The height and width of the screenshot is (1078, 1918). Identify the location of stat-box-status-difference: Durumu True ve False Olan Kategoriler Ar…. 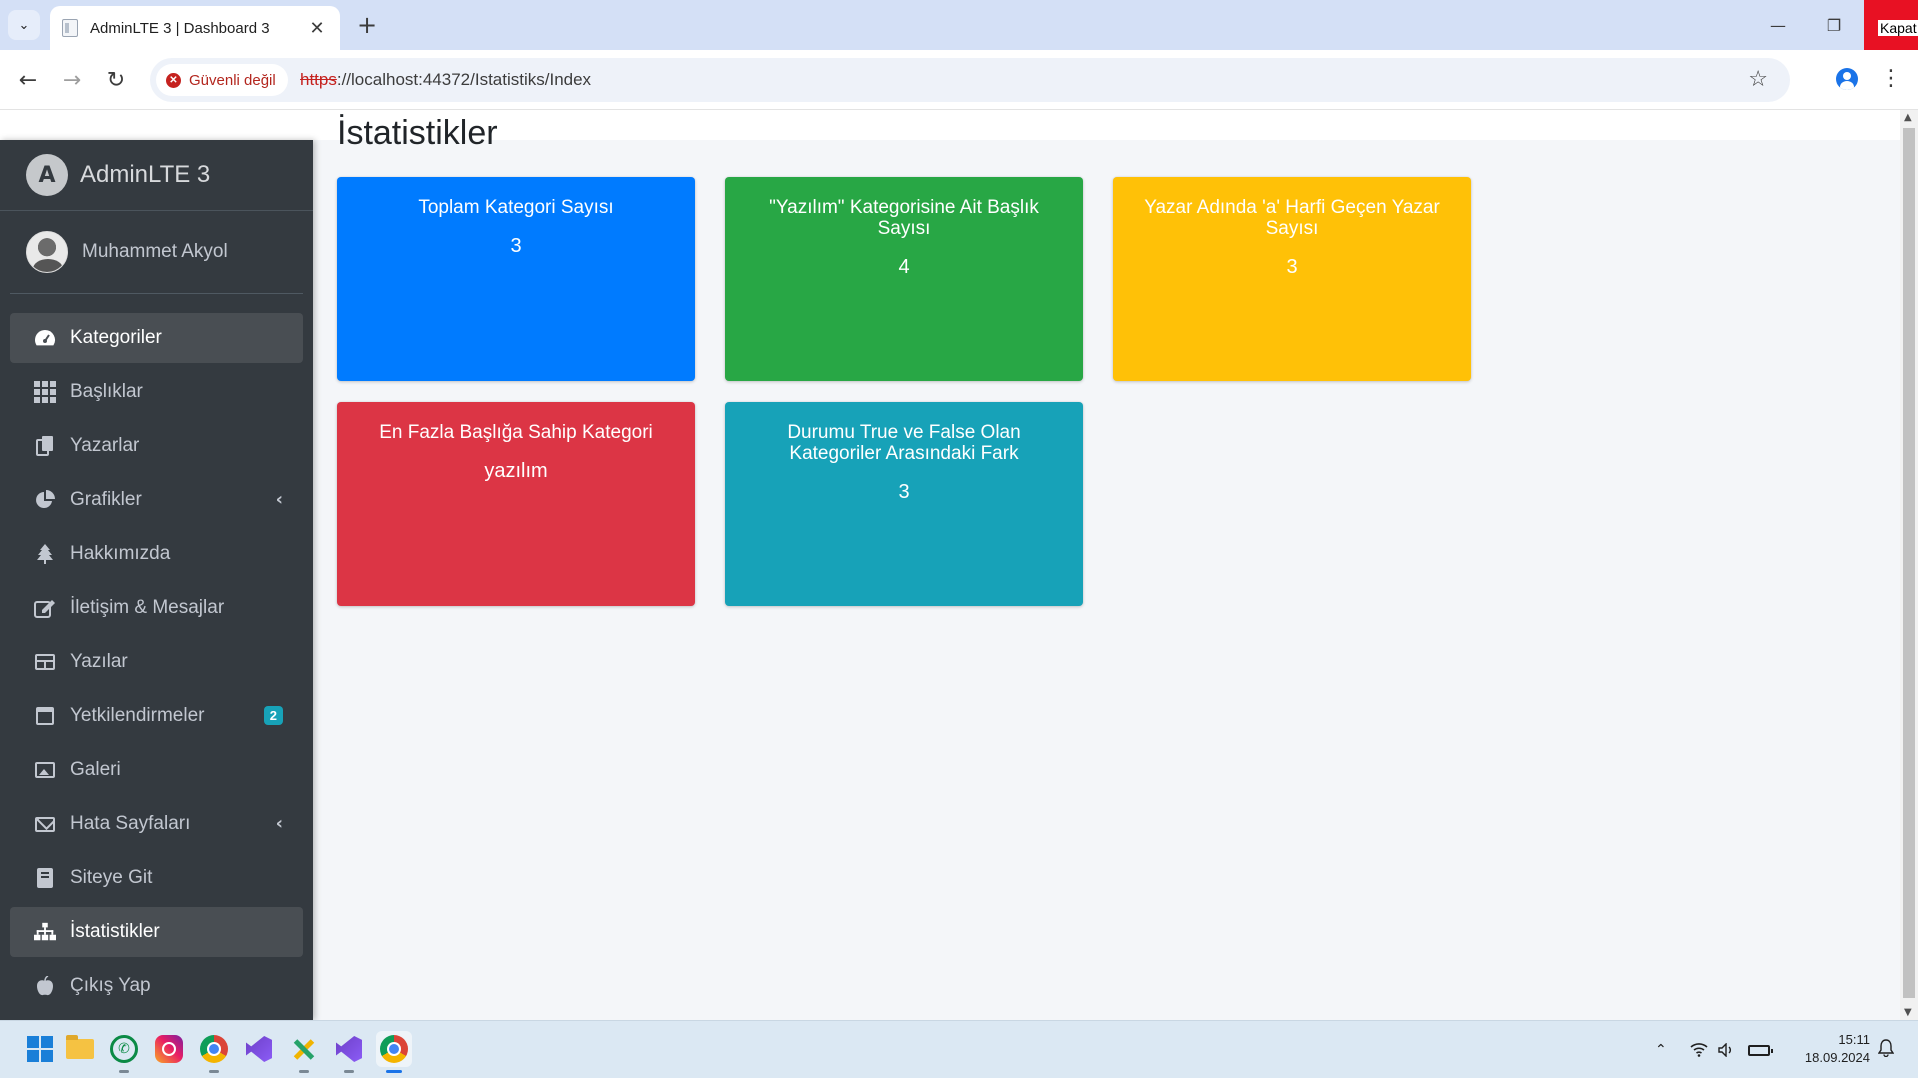
(904, 504).